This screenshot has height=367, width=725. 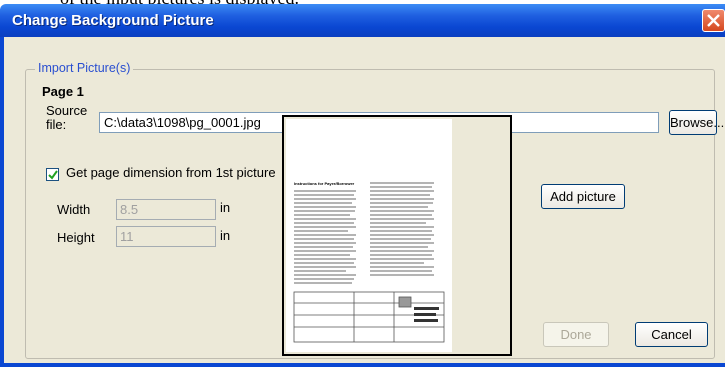 What do you see at coordinates (583, 196) in the screenshot?
I see `add-picture-button: Add picture` at bounding box center [583, 196].